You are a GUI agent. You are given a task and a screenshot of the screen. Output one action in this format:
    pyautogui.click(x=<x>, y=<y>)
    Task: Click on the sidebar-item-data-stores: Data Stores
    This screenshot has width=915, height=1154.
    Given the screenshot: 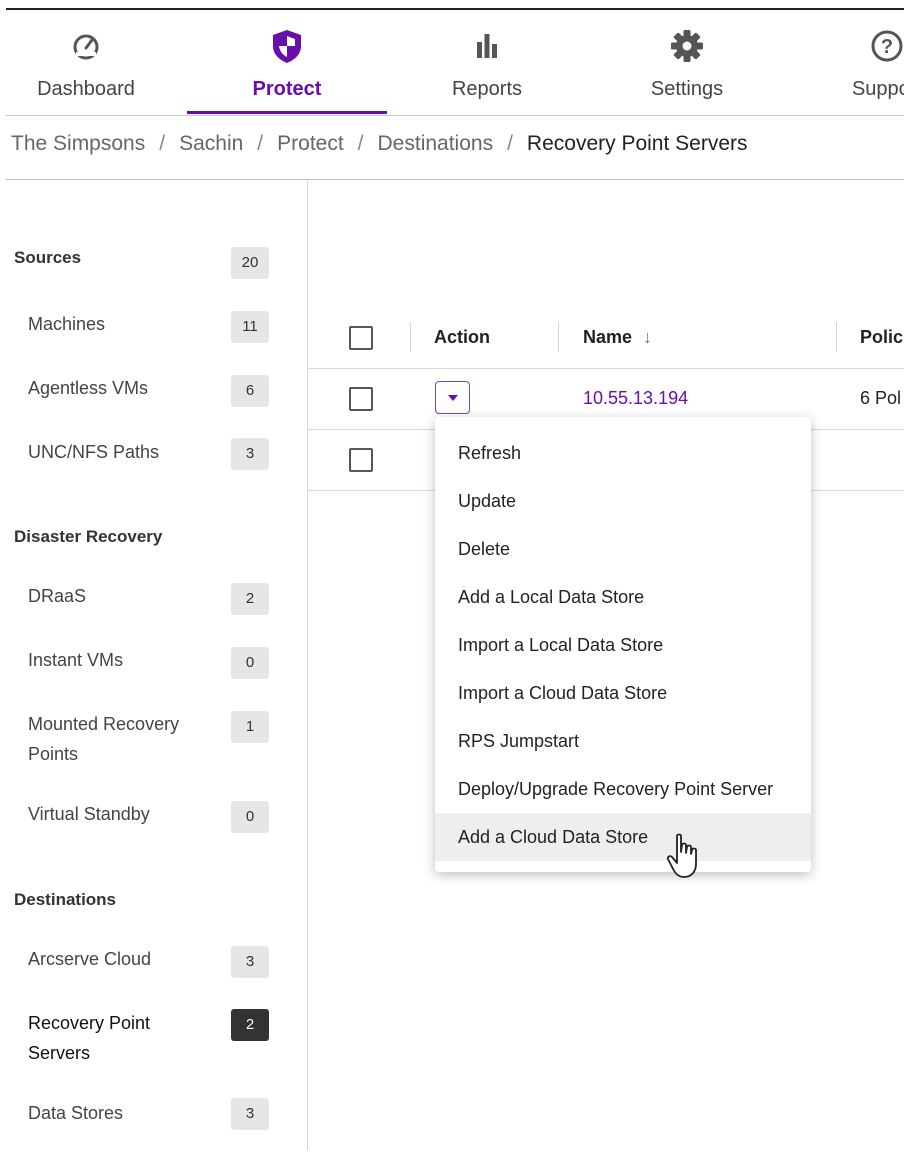 What is the action you would take?
    pyautogui.click(x=115, y=1113)
    